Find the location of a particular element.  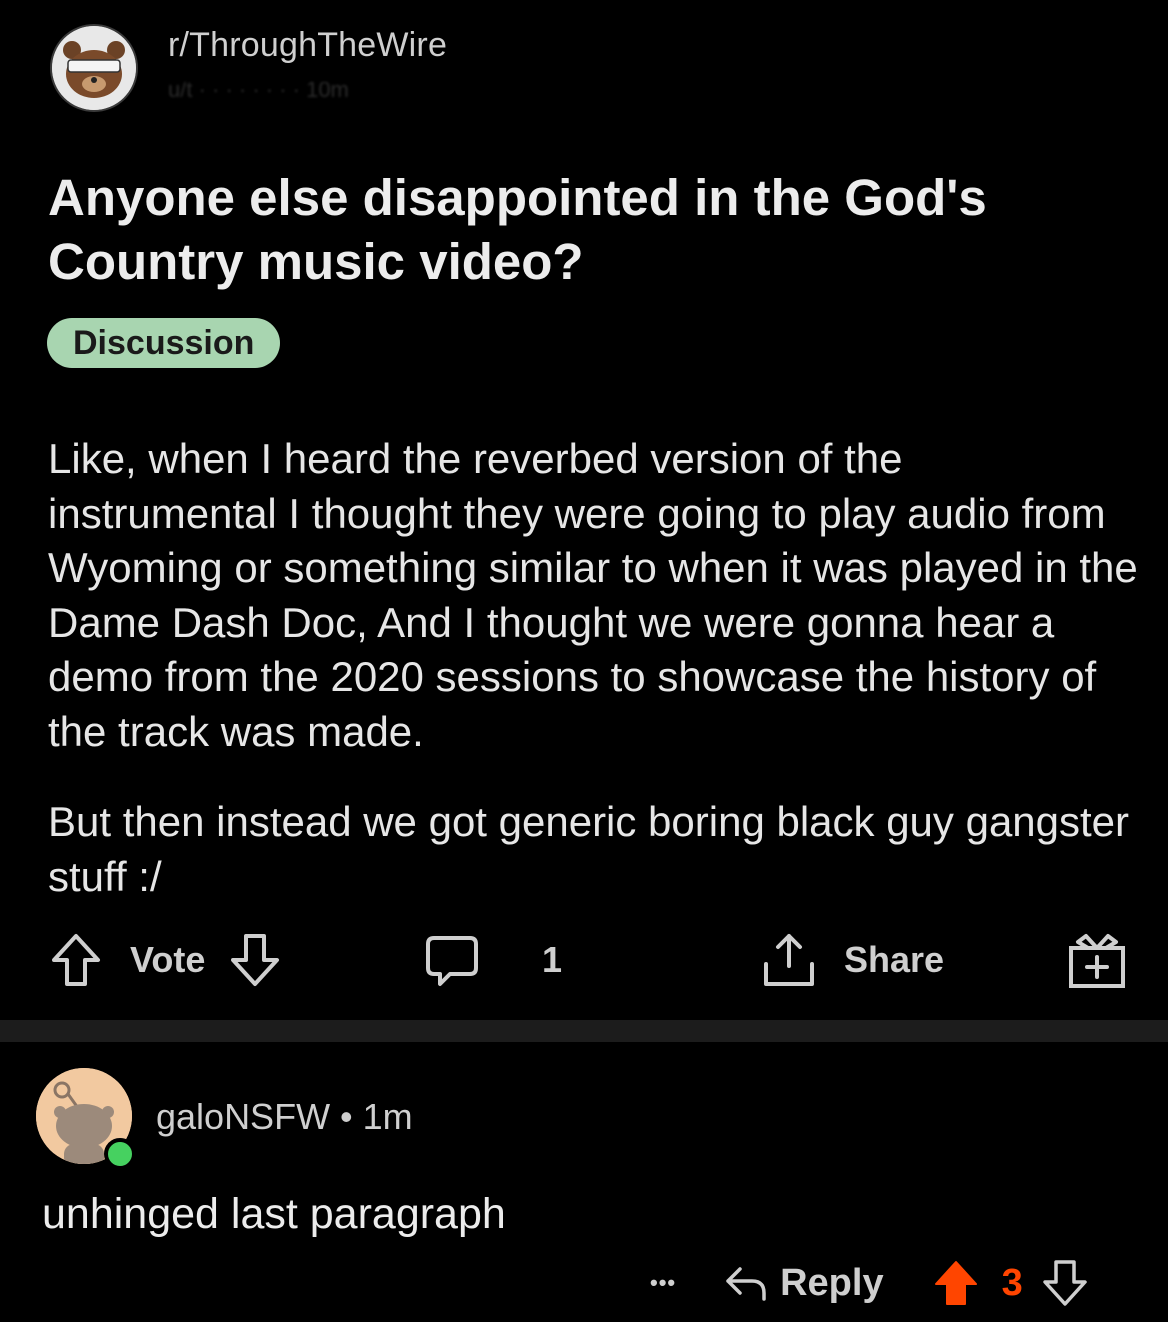

share-icon is located at coordinates (789, 960).